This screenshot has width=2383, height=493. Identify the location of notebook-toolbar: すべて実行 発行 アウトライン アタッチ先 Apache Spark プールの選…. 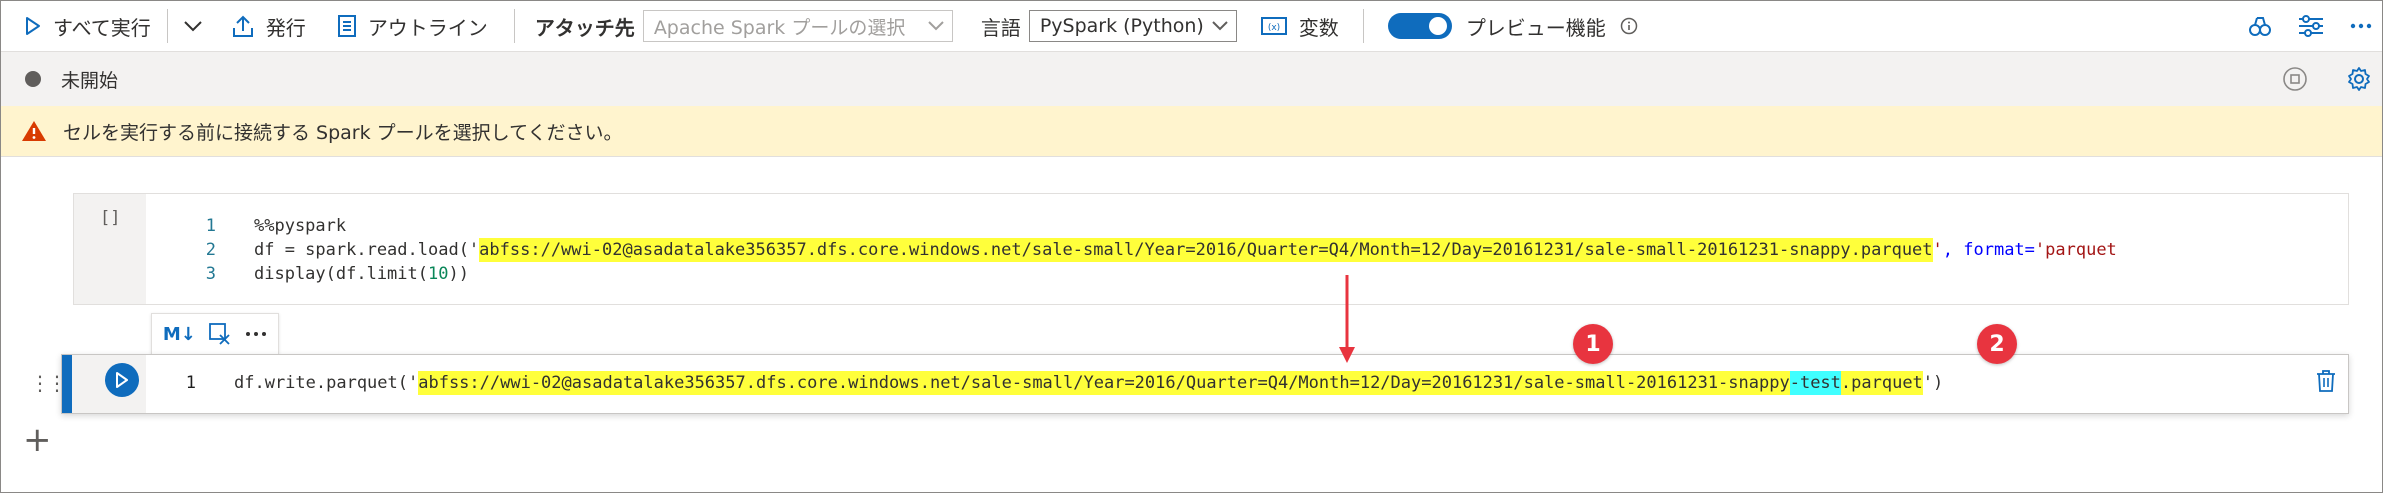
(1191, 26).